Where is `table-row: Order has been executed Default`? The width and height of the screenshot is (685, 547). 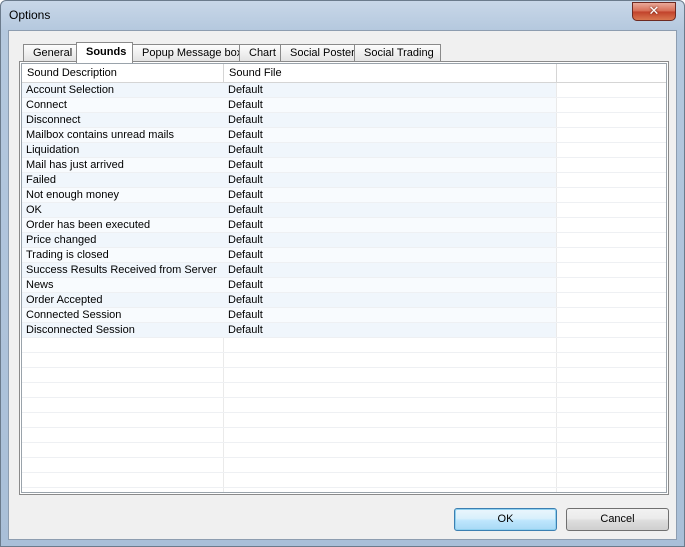
table-row: Order has been executed Default is located at coordinates (344, 225).